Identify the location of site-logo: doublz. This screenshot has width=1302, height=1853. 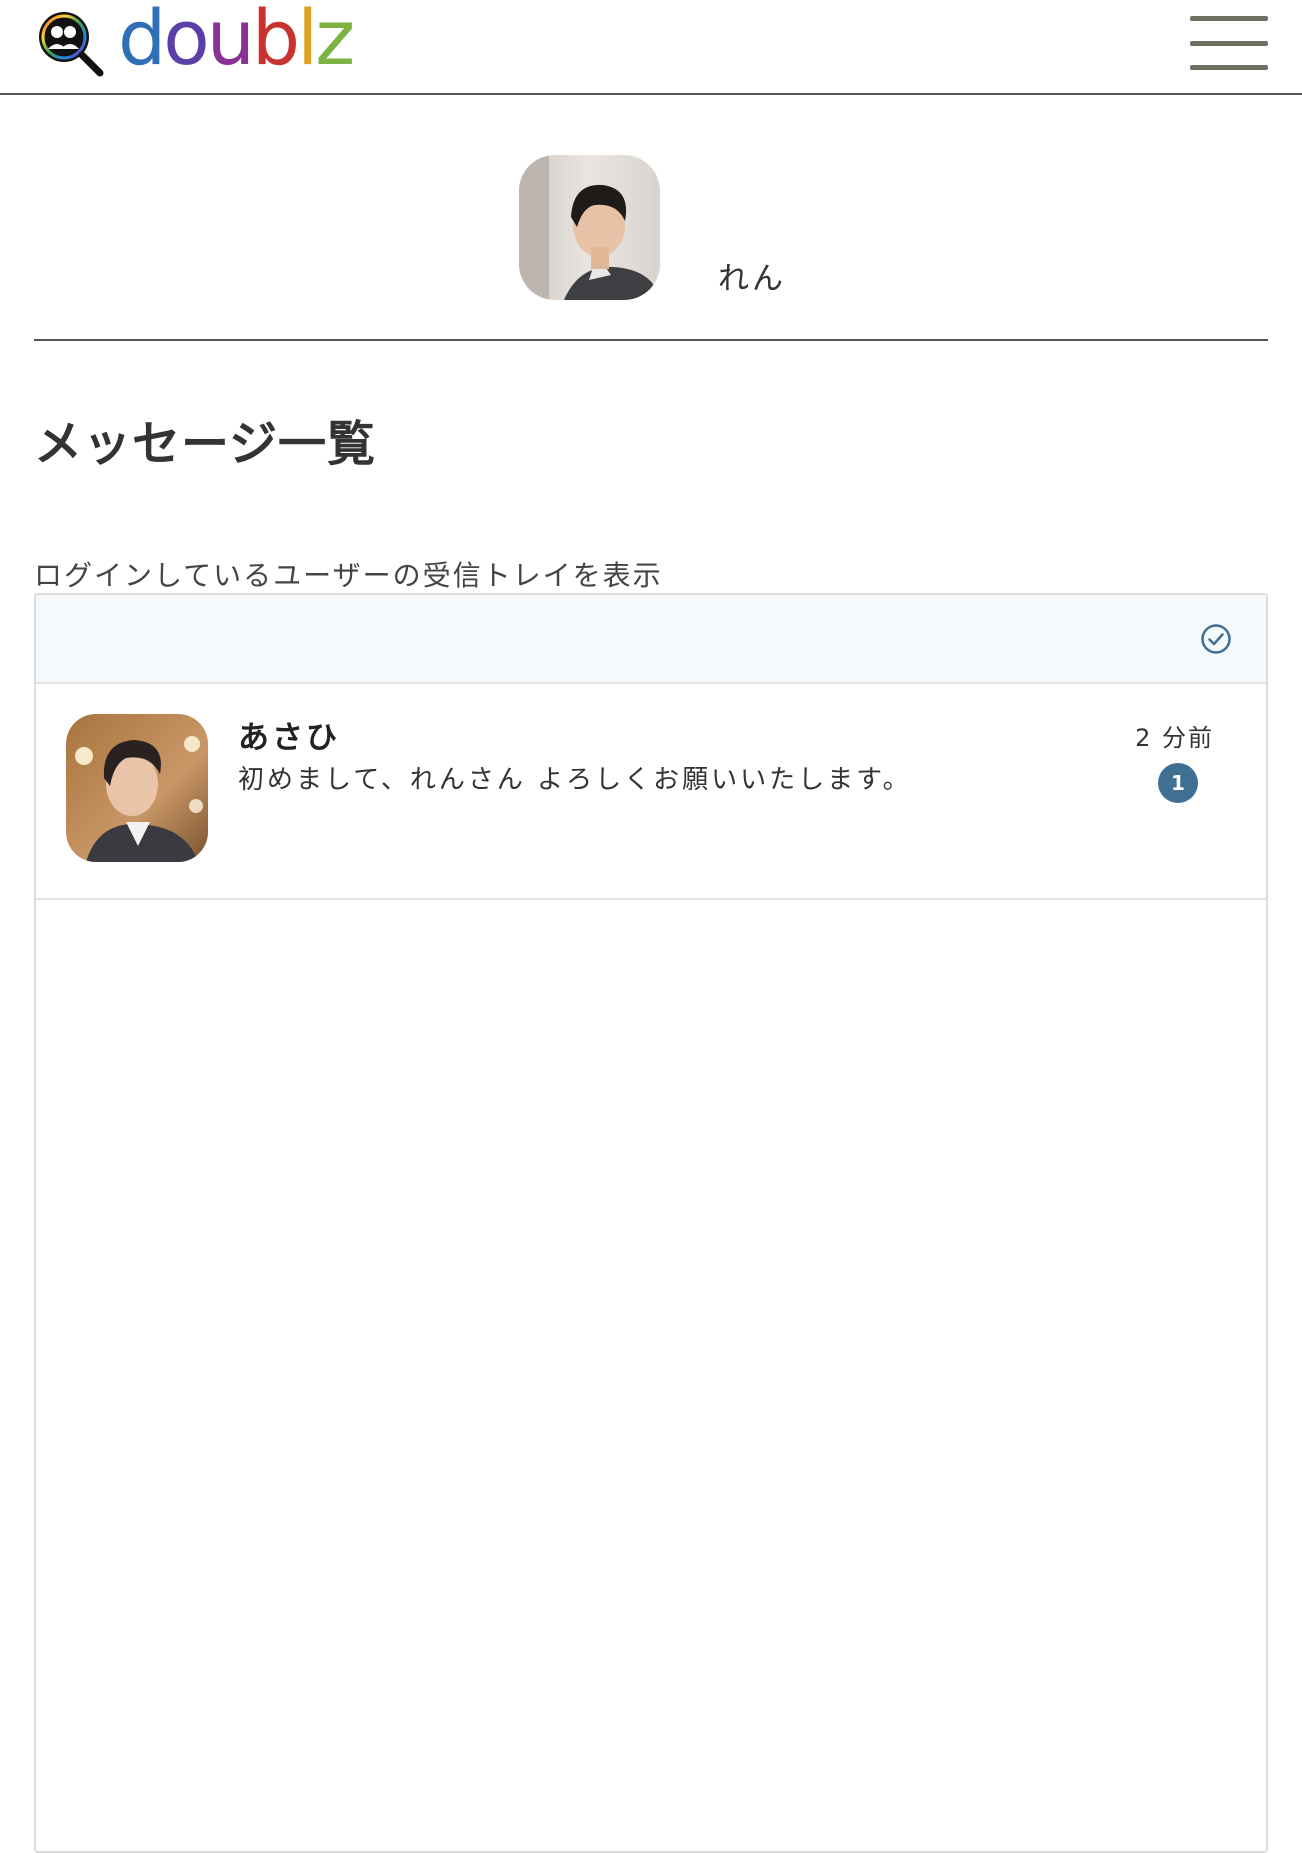
(195, 40).